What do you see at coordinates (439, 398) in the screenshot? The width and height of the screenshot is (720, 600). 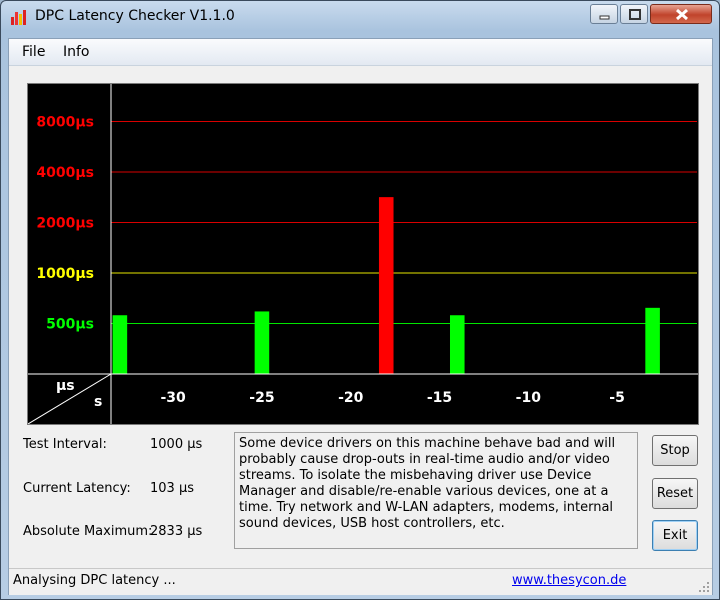 I see `x-tick-label: -15` at bounding box center [439, 398].